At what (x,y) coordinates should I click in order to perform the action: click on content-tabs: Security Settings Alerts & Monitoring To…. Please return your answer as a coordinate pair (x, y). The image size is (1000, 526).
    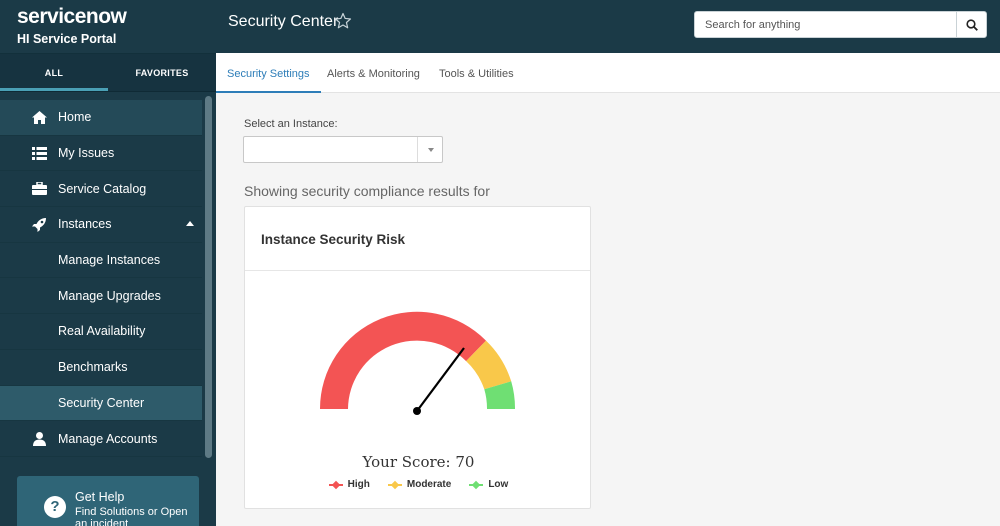
    Looking at the image, I should click on (608, 73).